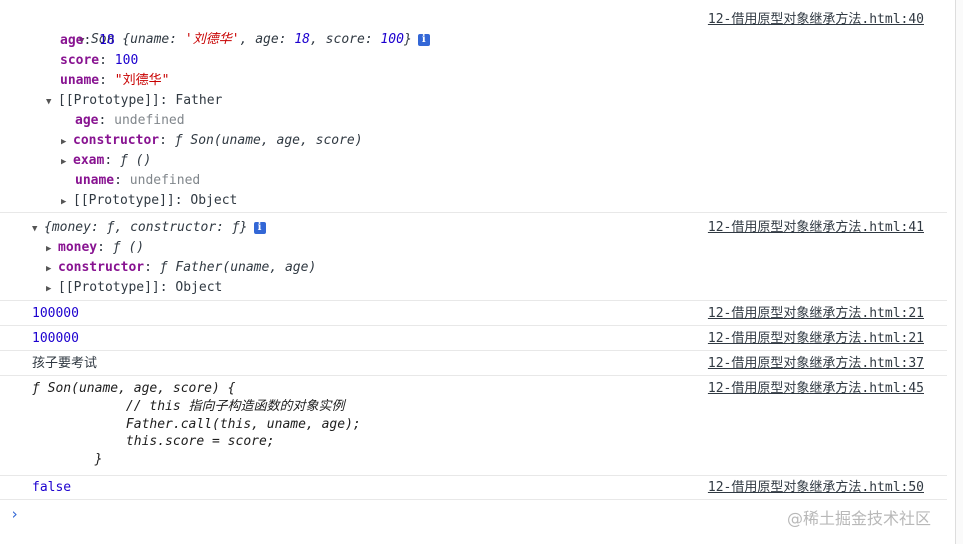  I want to click on property-row: constructor: ƒ Son(uname, age, score), so click(212, 141).